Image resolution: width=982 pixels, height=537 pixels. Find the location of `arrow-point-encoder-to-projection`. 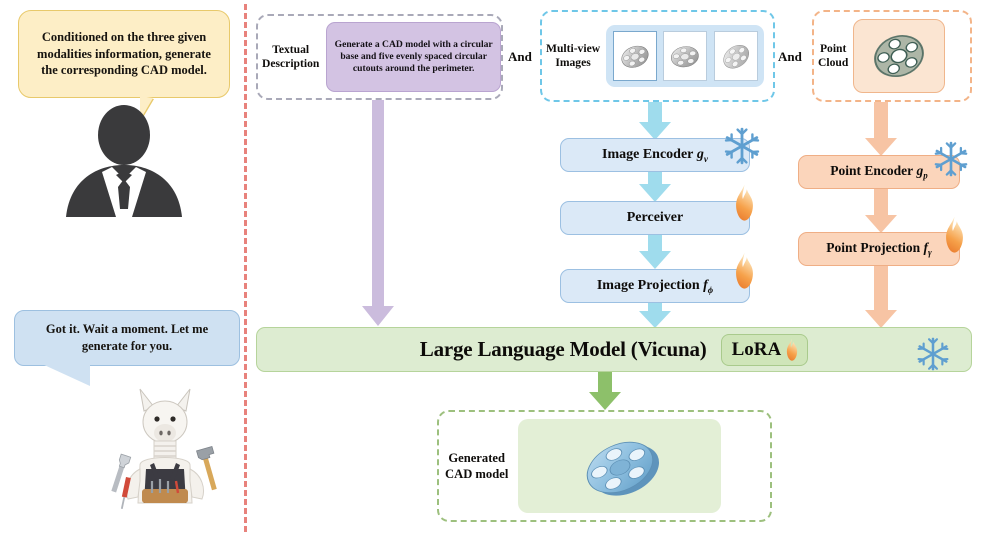

arrow-point-encoder-to-projection is located at coordinates (881, 210).